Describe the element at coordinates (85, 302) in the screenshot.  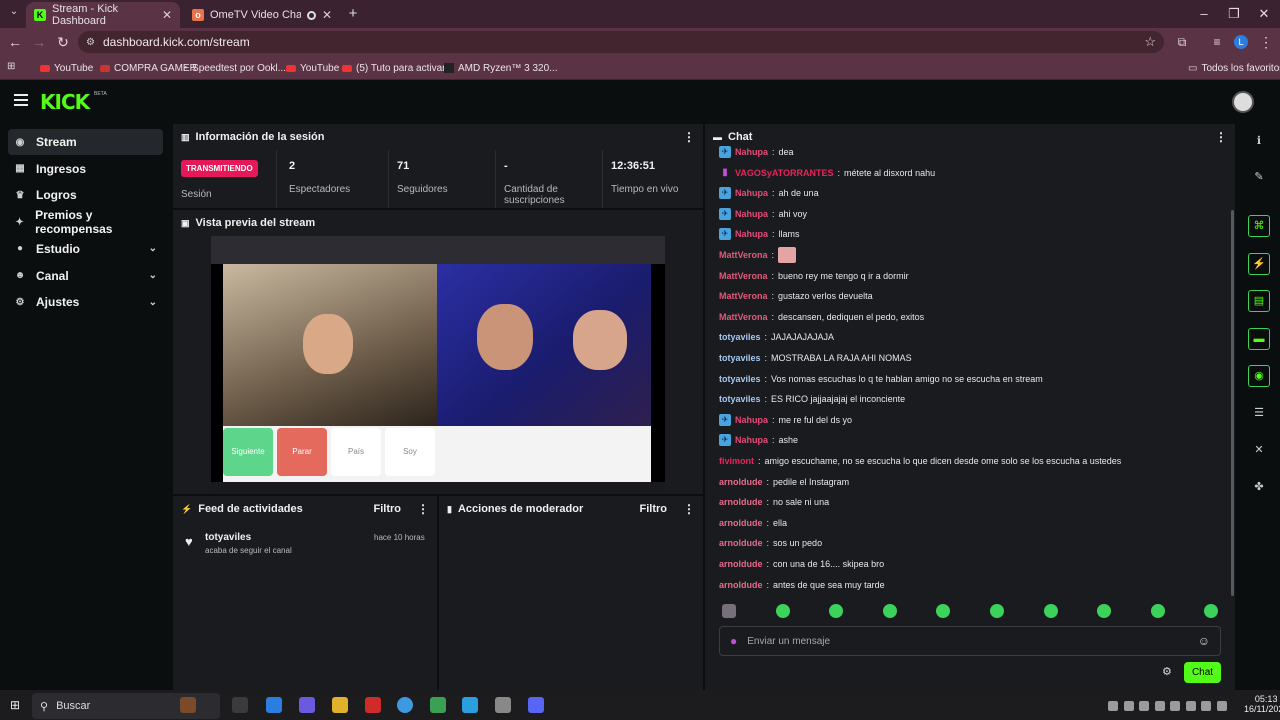
I see `sidebar-item-ajustes: ⚙ Ajustes ⌄` at that location.